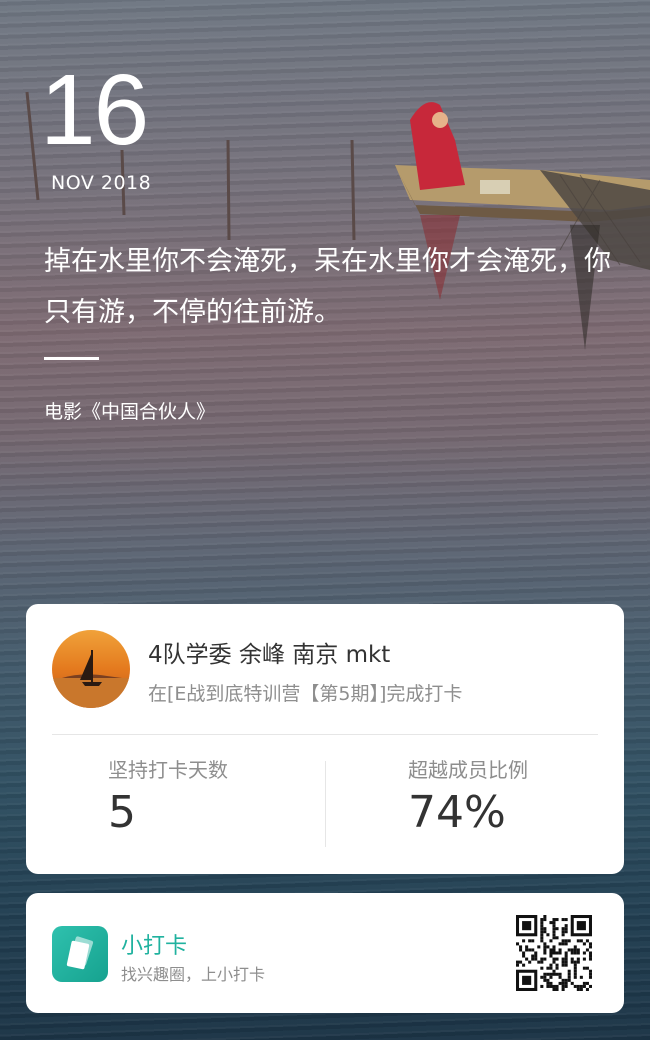  What do you see at coordinates (130, 412) in the screenshot?
I see `quote-source: 电影《中国合伙人》` at bounding box center [130, 412].